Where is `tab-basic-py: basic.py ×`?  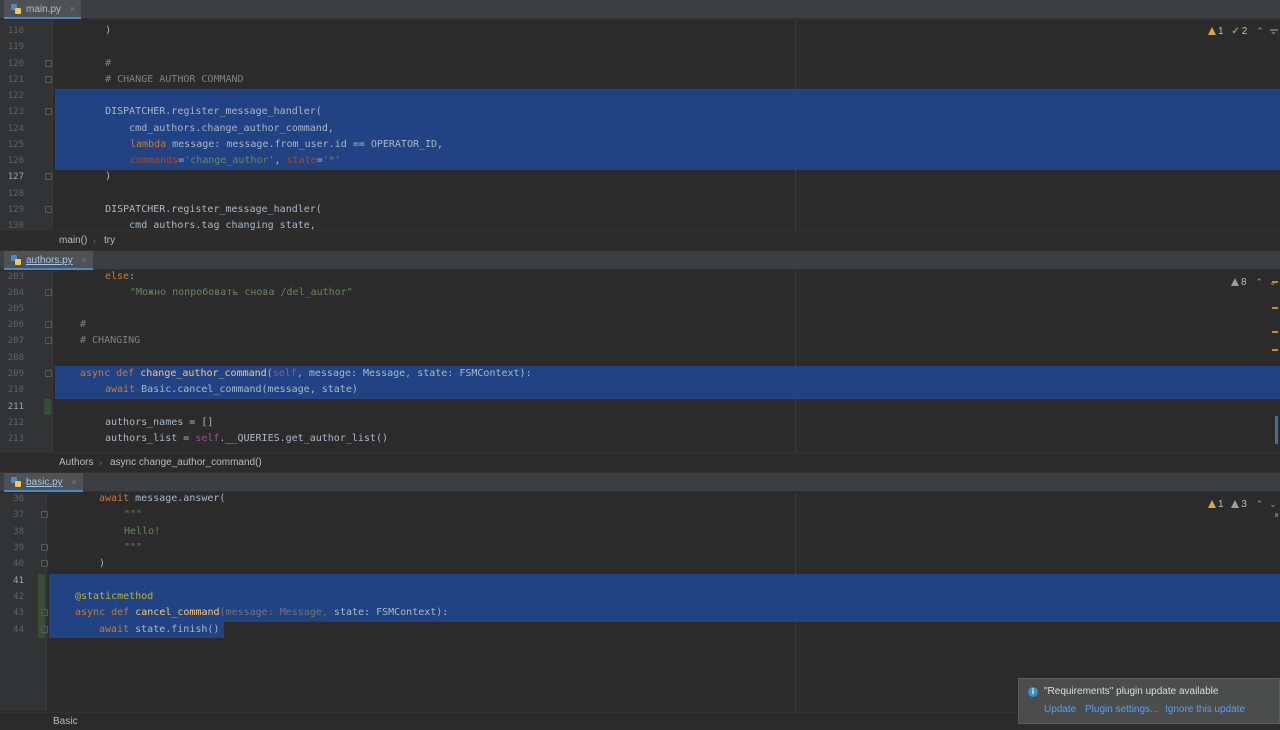 tab-basic-py: basic.py × is located at coordinates (43, 482).